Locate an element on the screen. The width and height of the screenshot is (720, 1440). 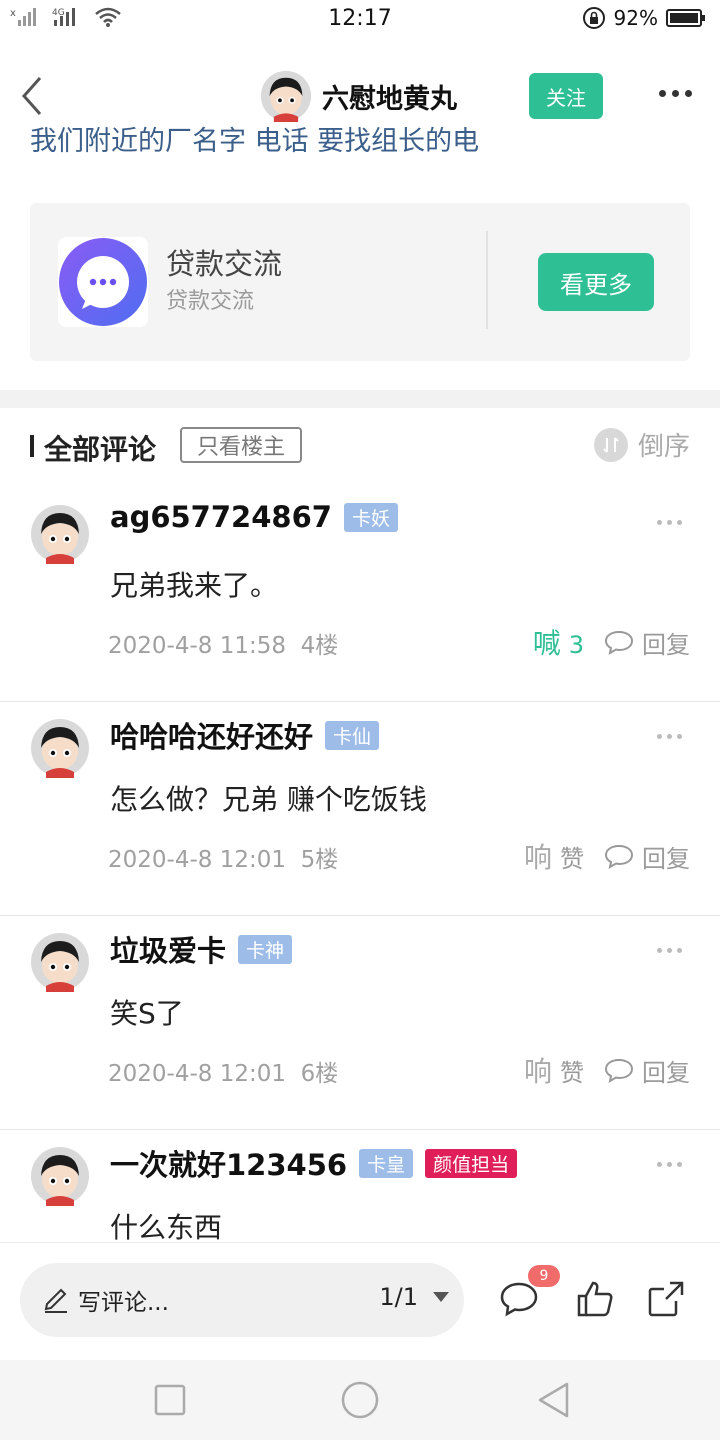
comment-date: 2020-4-8 11:58 is located at coordinates (197, 646).